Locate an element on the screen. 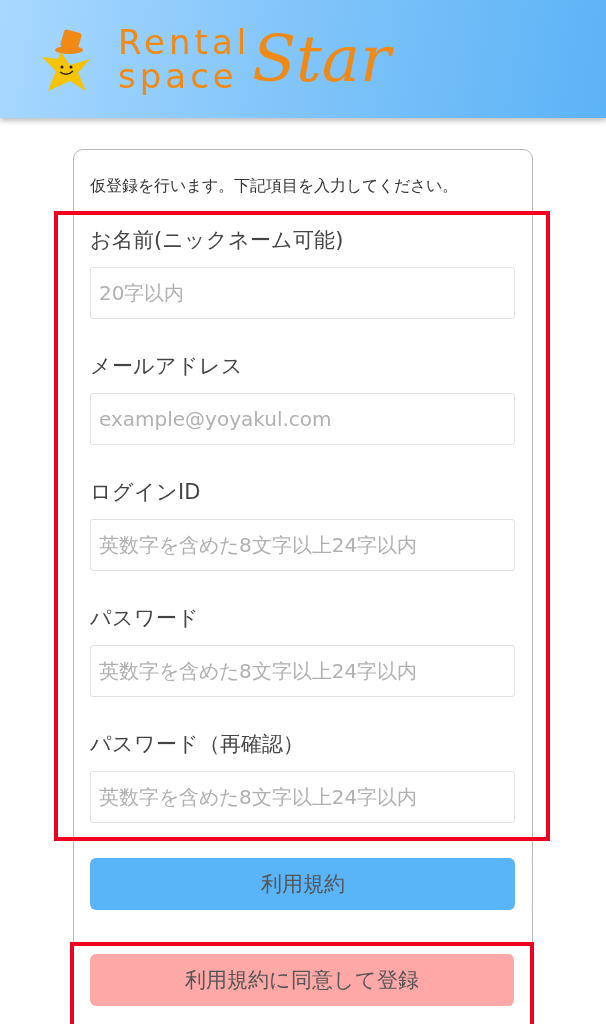 The height and width of the screenshot is (1024, 606). field-label: パスワード is located at coordinates (145, 618).